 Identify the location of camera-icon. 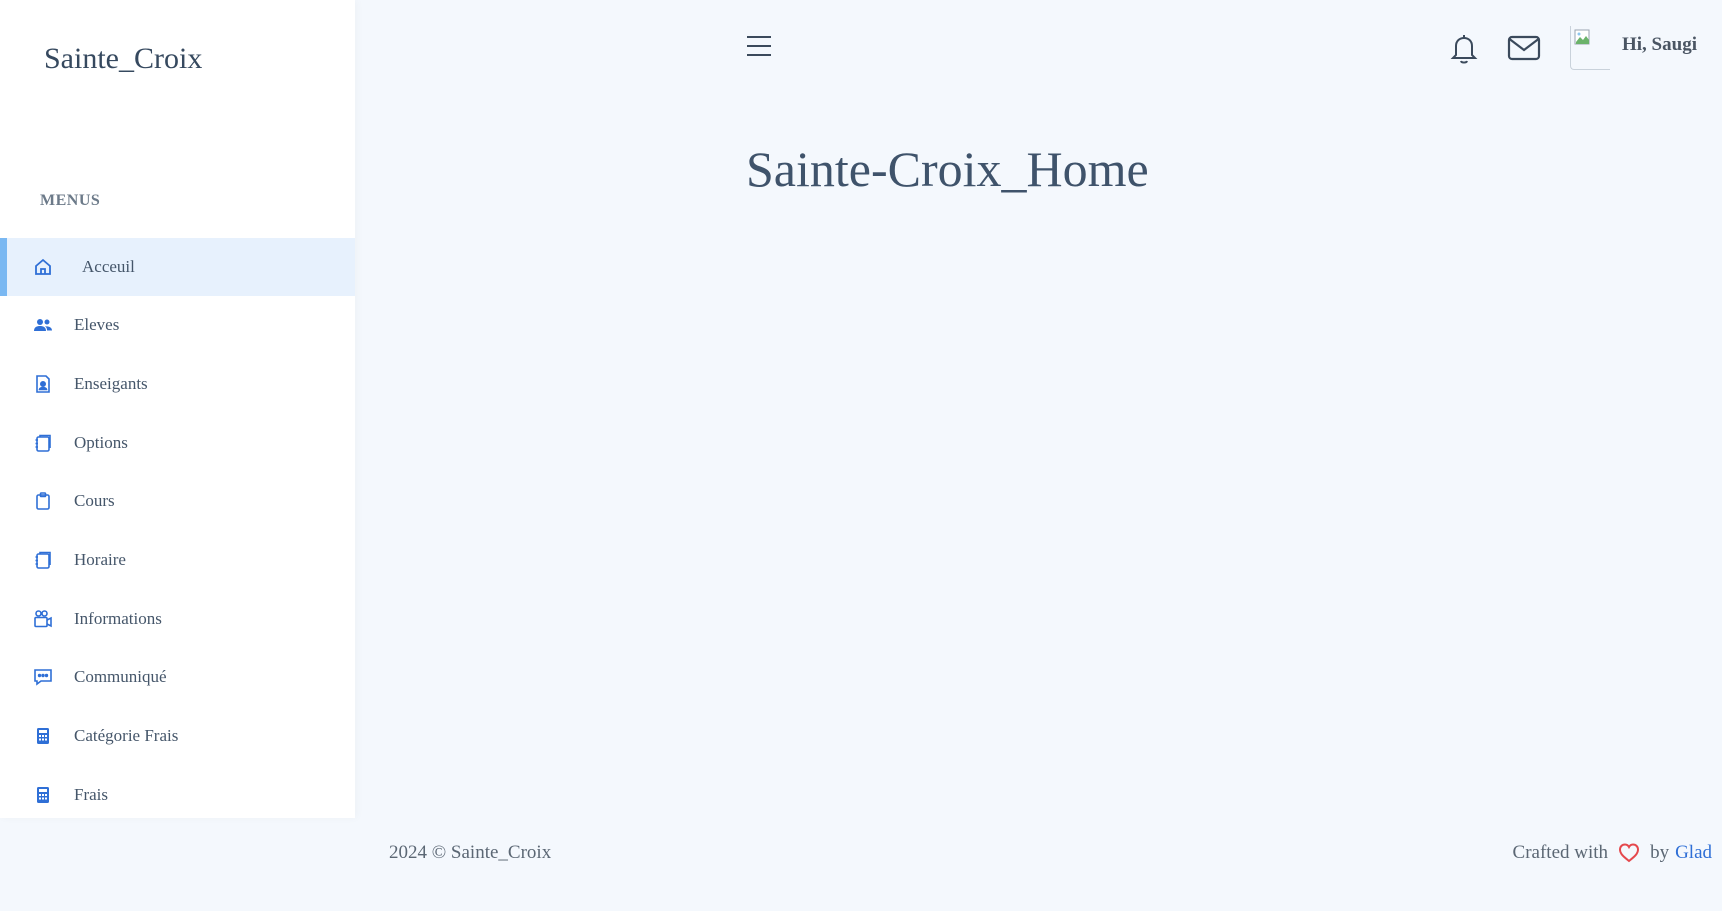
(43, 619).